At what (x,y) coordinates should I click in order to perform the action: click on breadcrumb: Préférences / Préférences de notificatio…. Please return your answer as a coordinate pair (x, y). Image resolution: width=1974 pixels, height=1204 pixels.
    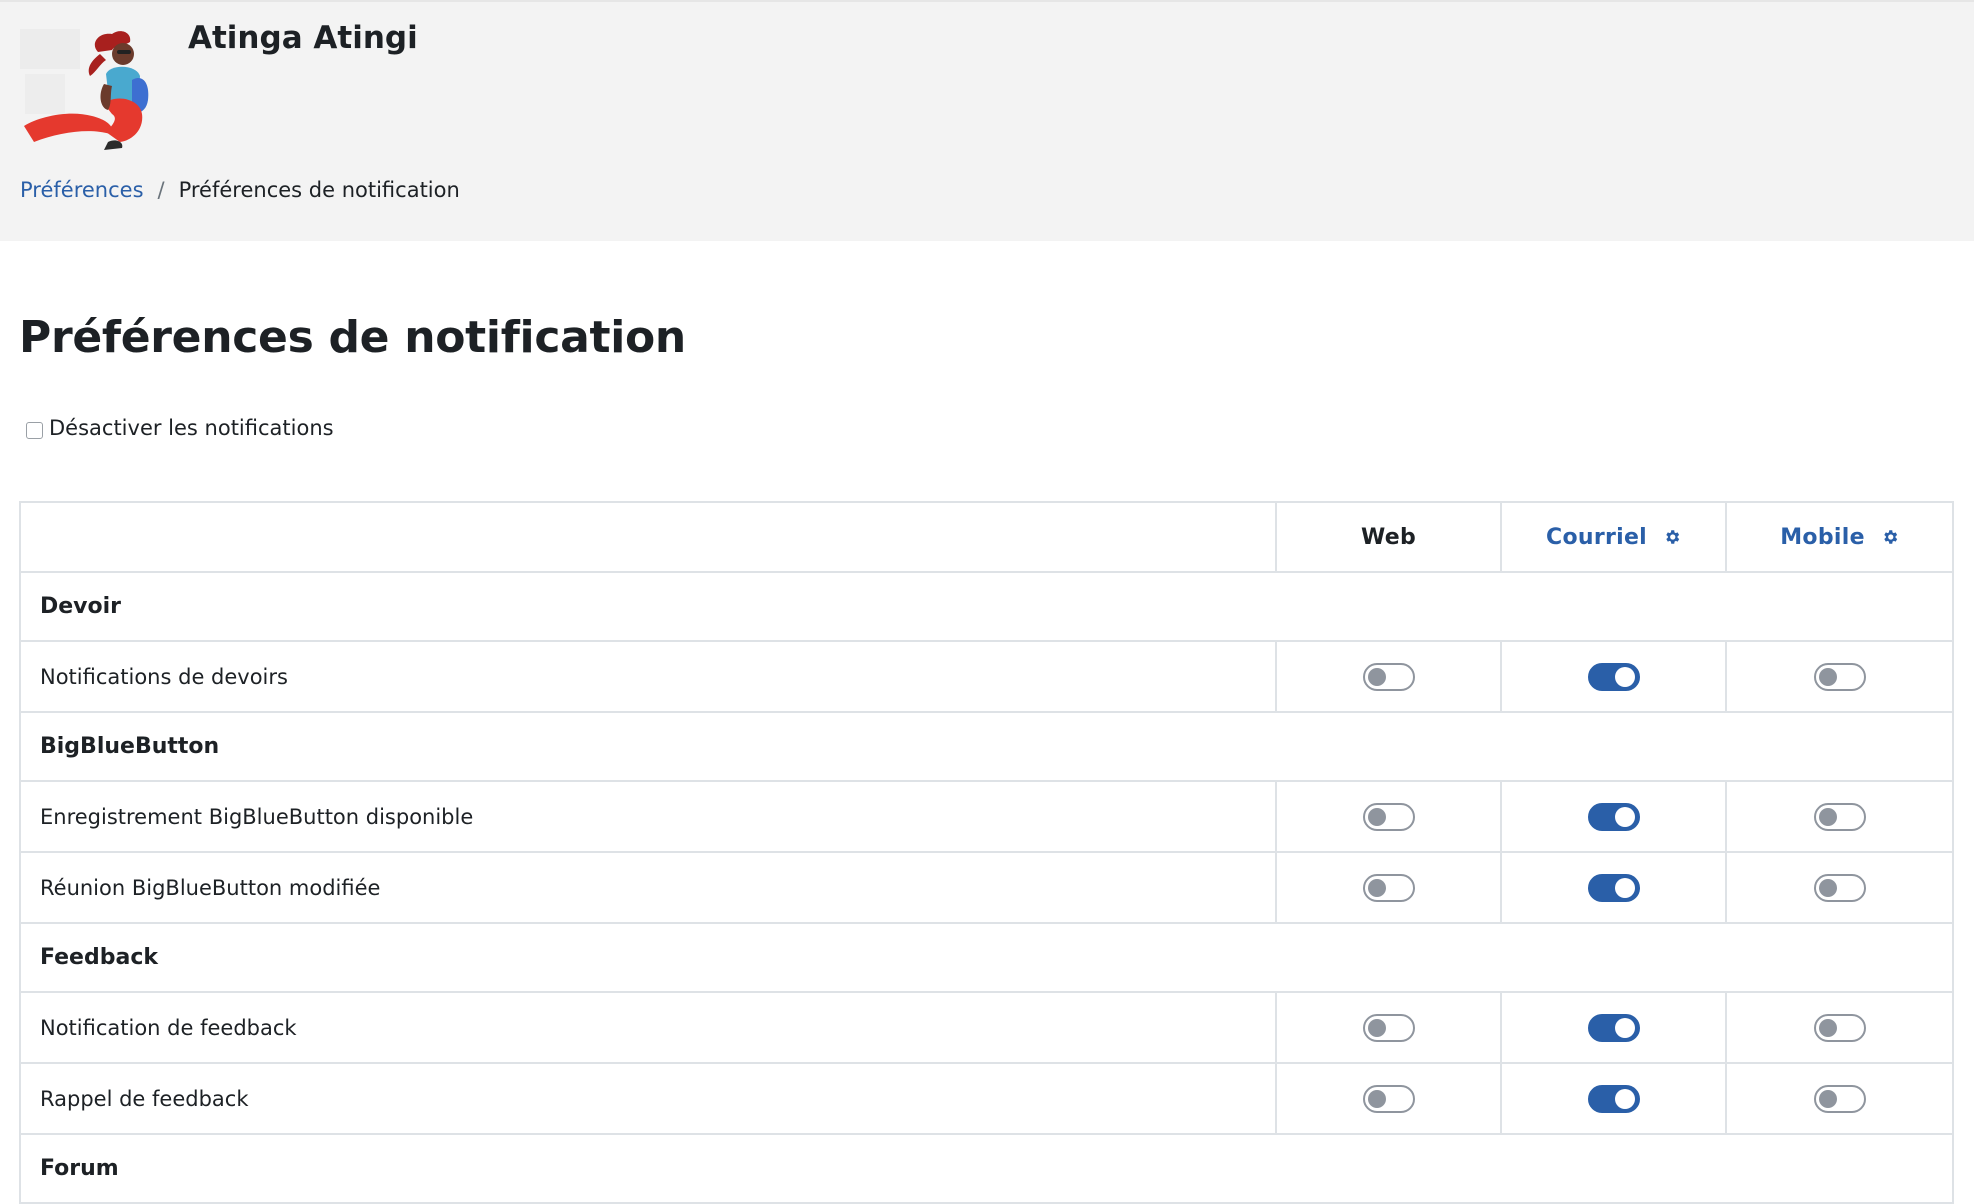
    Looking at the image, I should click on (240, 190).